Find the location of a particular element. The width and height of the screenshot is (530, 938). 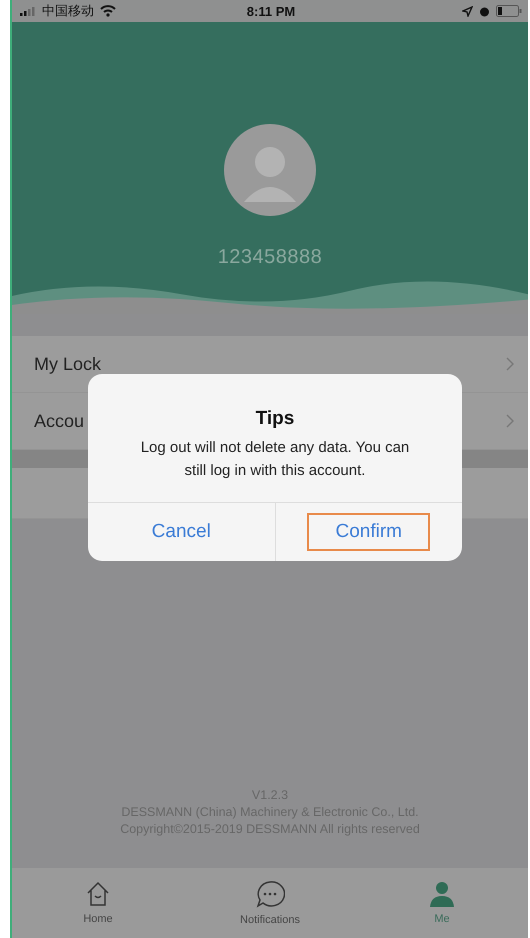

avatar-icon is located at coordinates (270, 170).